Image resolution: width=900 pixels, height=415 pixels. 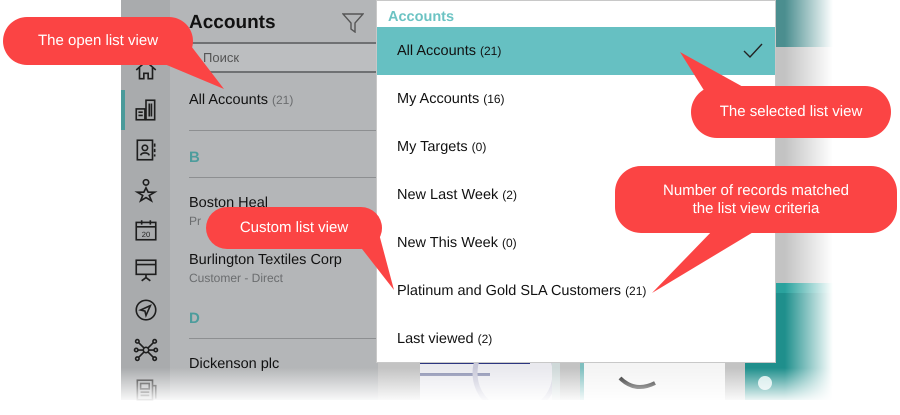 What do you see at coordinates (753, 51) in the screenshot?
I see `checkmark-icon` at bounding box center [753, 51].